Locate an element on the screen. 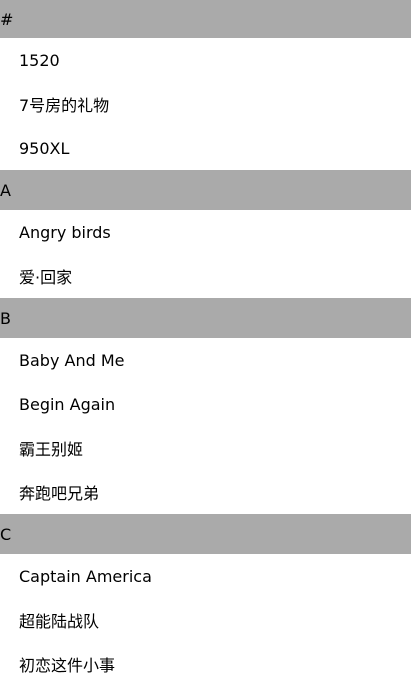 The height and width of the screenshot is (687, 411). list-item-label: 奔跑吧兄弟 is located at coordinates (59, 493).